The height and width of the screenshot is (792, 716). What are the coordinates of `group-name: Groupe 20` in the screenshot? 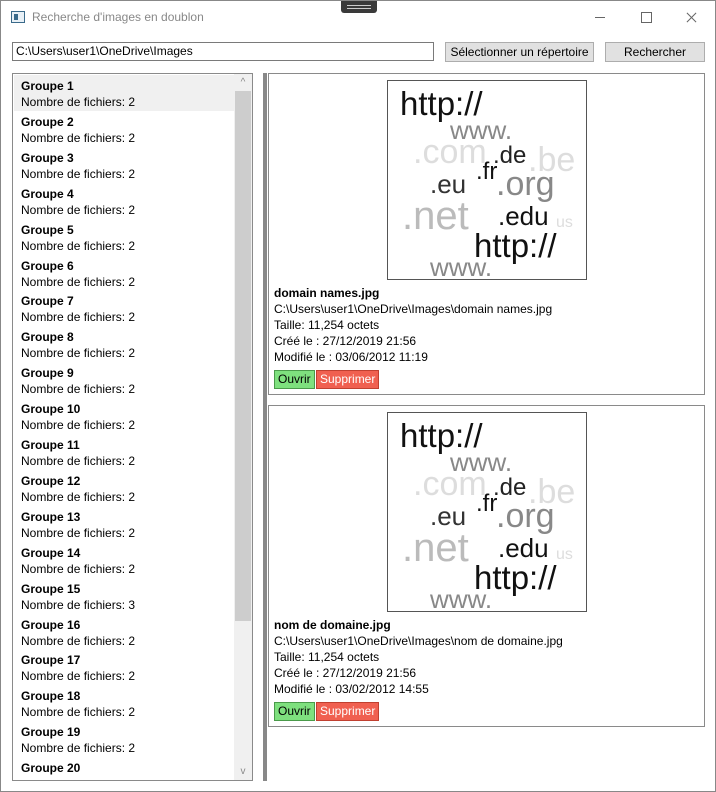 It's located at (51, 768).